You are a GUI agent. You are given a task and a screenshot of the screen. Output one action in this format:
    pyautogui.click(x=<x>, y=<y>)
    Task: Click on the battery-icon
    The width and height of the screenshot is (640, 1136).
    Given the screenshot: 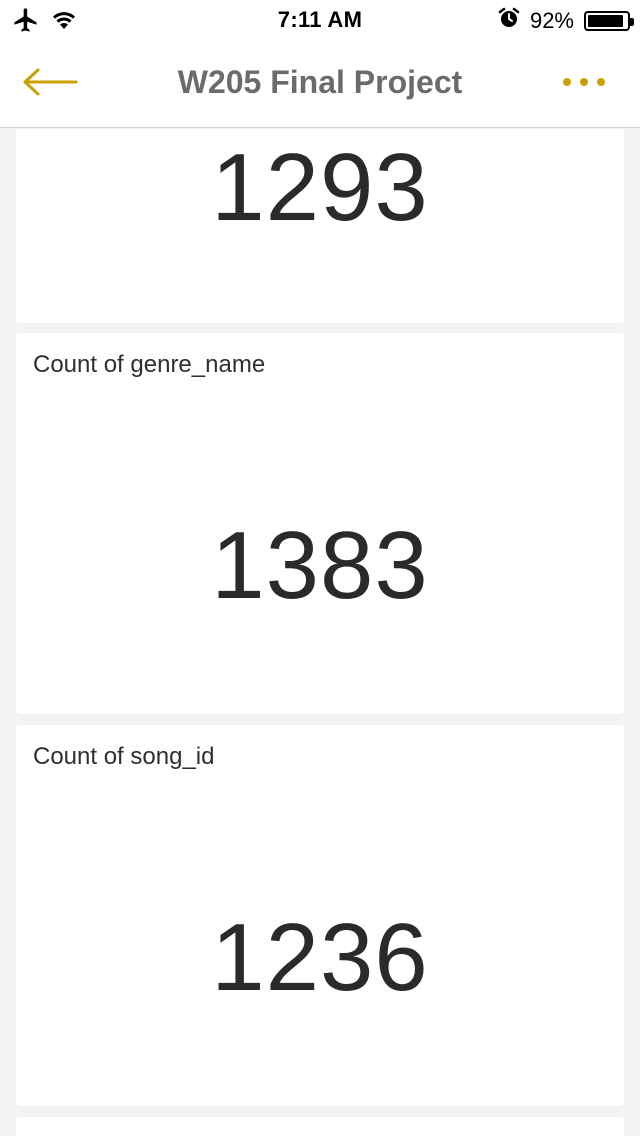 What is the action you would take?
    pyautogui.click(x=609, y=20)
    